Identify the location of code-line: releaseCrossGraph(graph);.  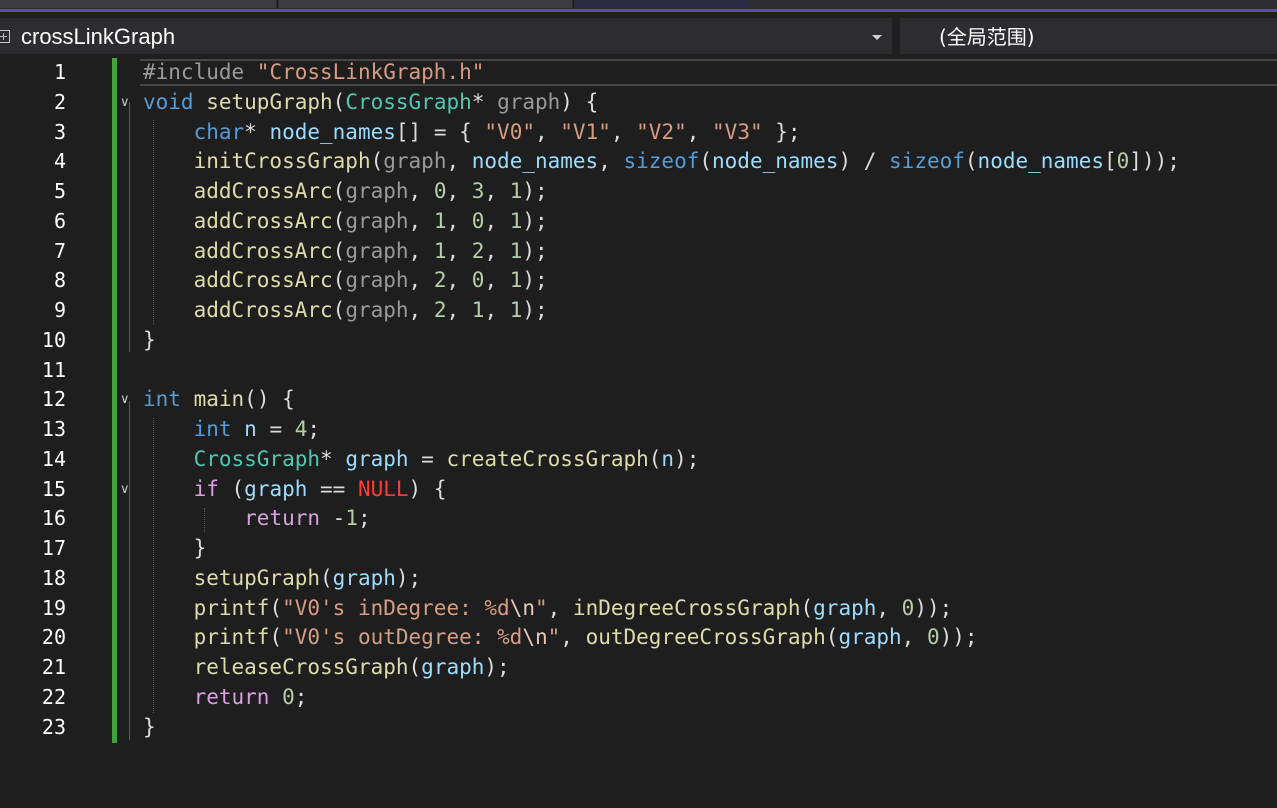
(326, 668).